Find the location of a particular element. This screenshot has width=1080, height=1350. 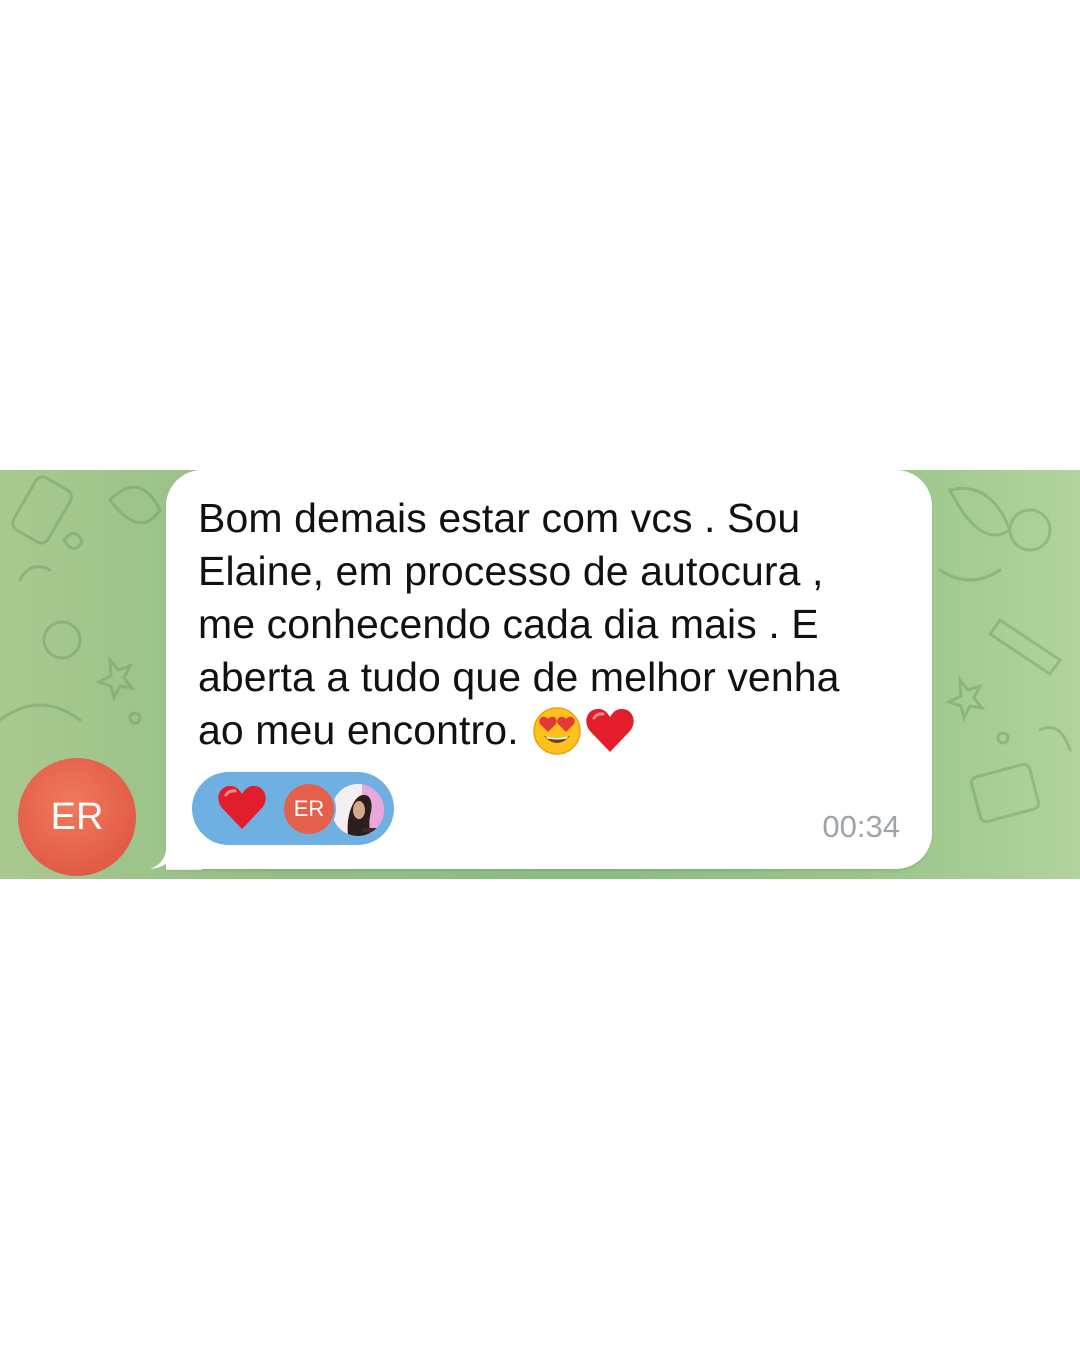

message-line: Bom demais estar com vcs . Sou is located at coordinates (499, 518).